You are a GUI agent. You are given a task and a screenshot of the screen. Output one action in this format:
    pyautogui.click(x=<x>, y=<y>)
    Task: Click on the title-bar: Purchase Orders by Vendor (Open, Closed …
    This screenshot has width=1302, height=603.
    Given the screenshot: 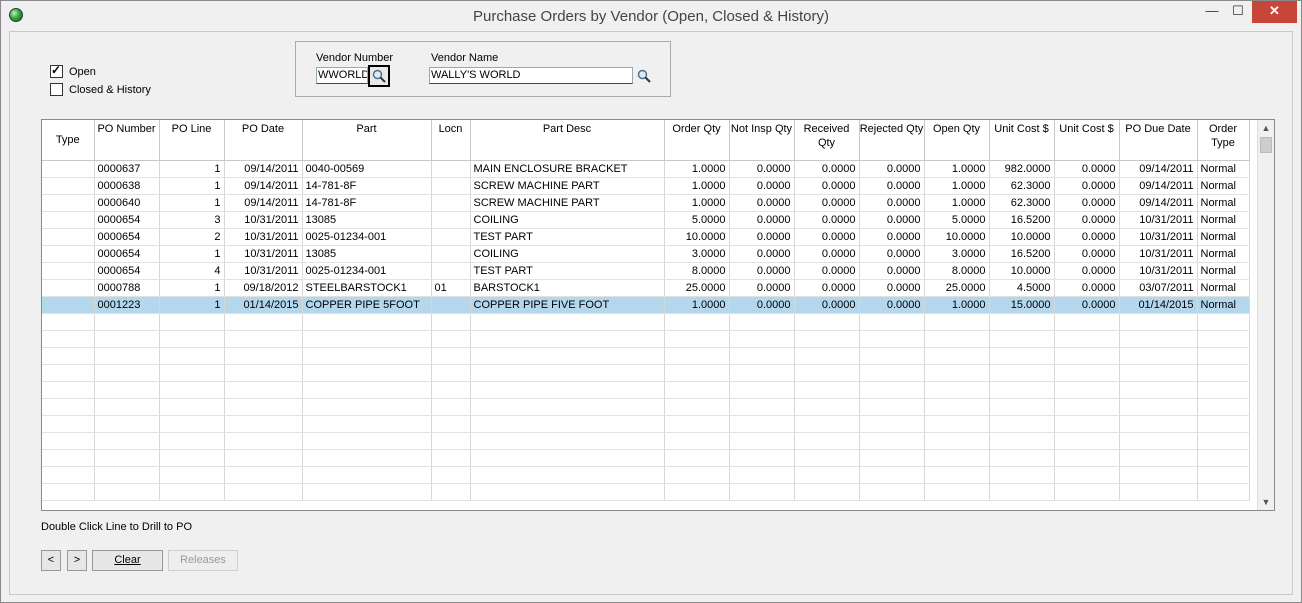 What is the action you would take?
    pyautogui.click(x=651, y=16)
    